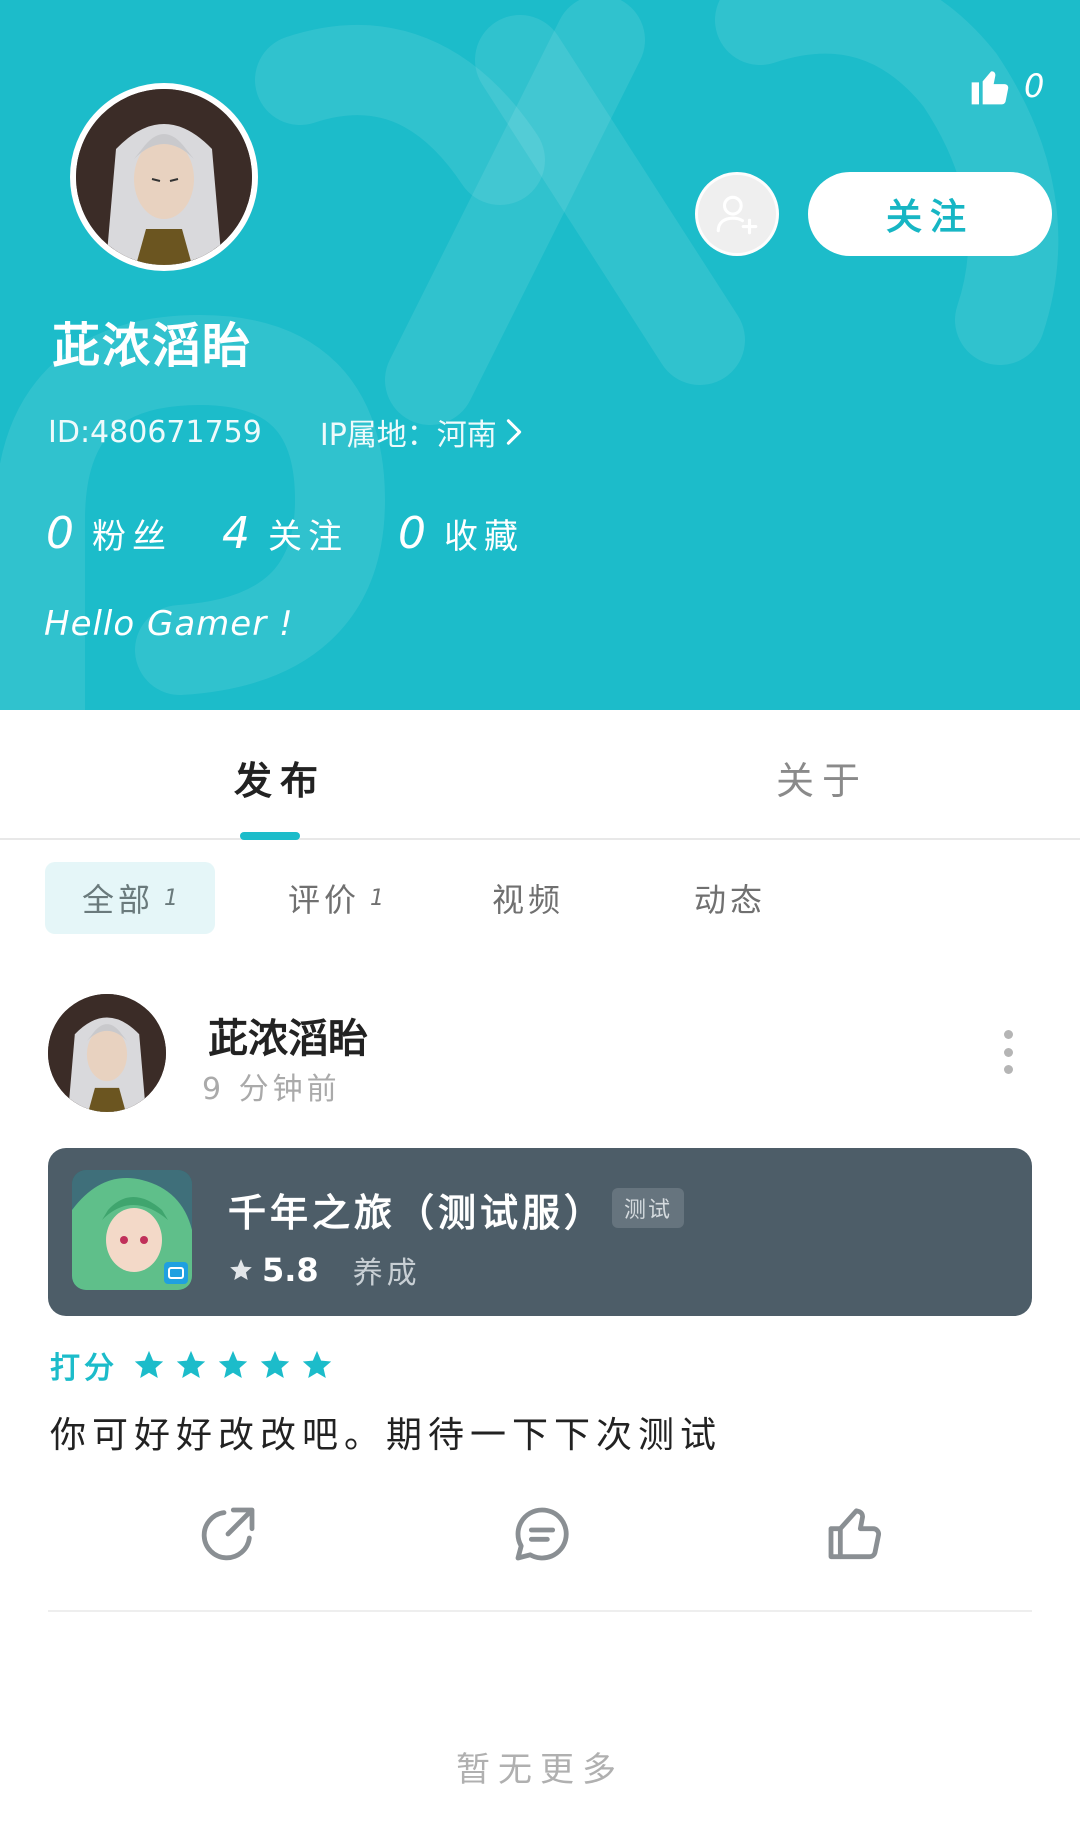 This screenshot has width=1080, height=1841. I want to click on post-action-bar, so click(540, 1535).